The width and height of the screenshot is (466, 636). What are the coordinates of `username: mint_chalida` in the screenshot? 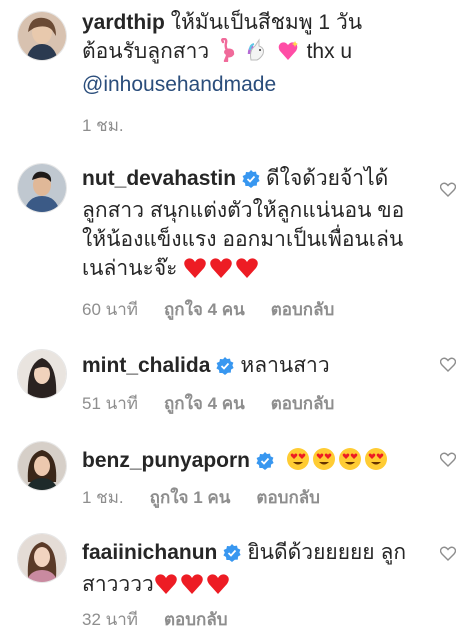 It's located at (146, 365).